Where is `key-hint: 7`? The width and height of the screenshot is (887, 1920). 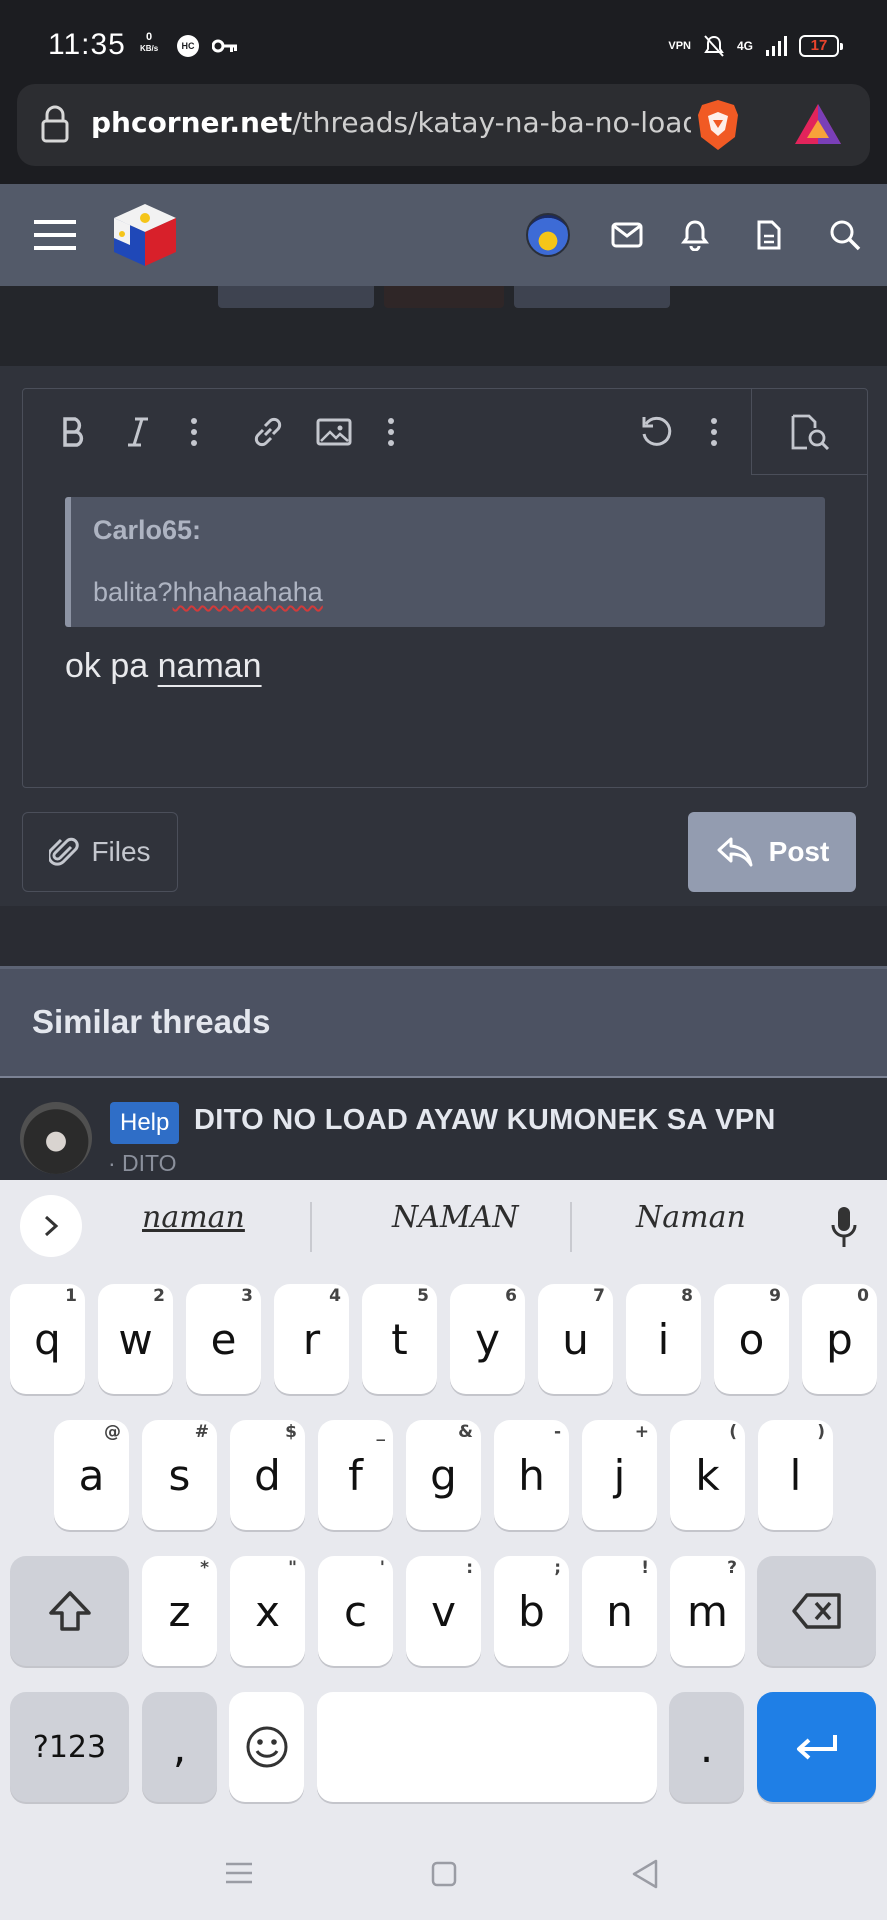
key-hint: 7 is located at coordinates (599, 1296).